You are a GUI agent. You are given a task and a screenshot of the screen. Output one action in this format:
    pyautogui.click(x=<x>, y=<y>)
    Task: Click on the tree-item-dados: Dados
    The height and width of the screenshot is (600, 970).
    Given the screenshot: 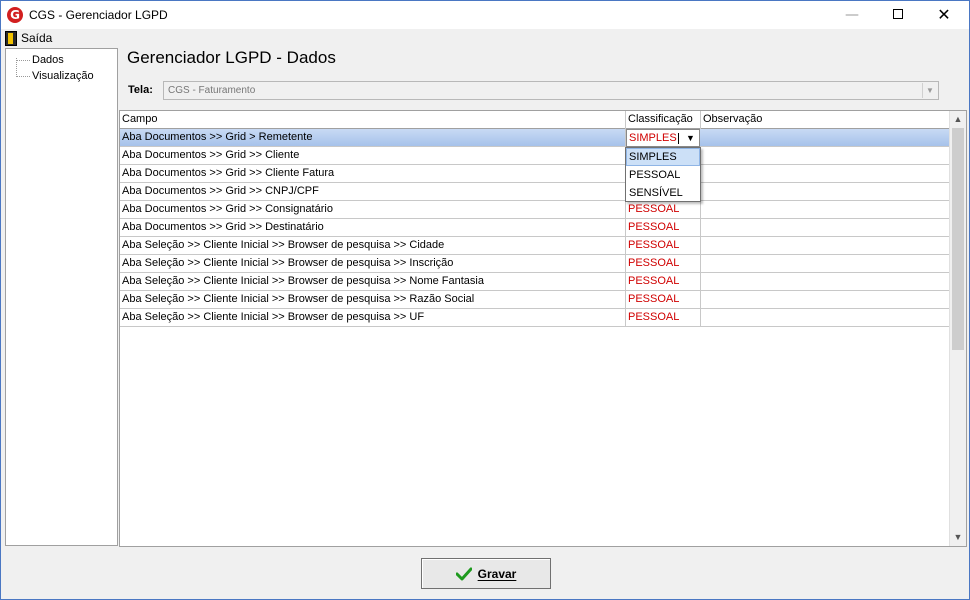 What is the action you would take?
    pyautogui.click(x=35, y=60)
    